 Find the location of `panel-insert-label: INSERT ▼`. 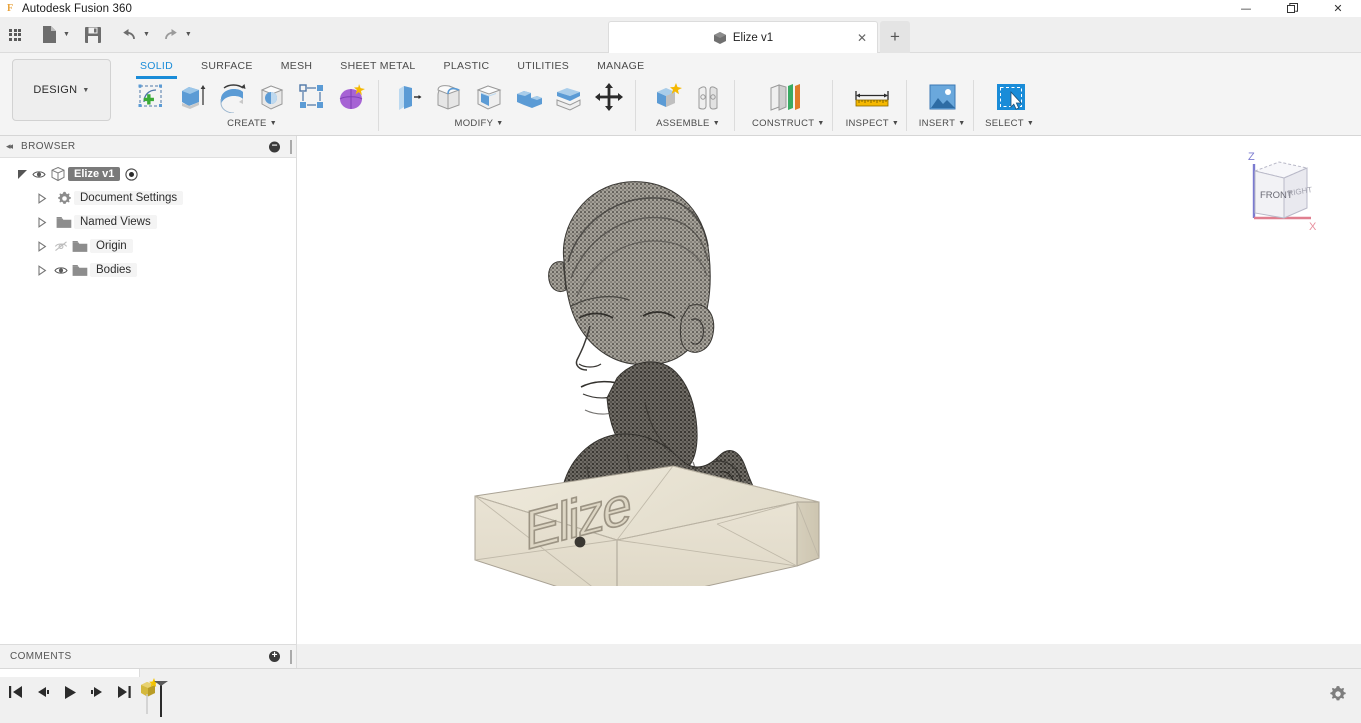

panel-insert-label: INSERT ▼ is located at coordinates (942, 123).